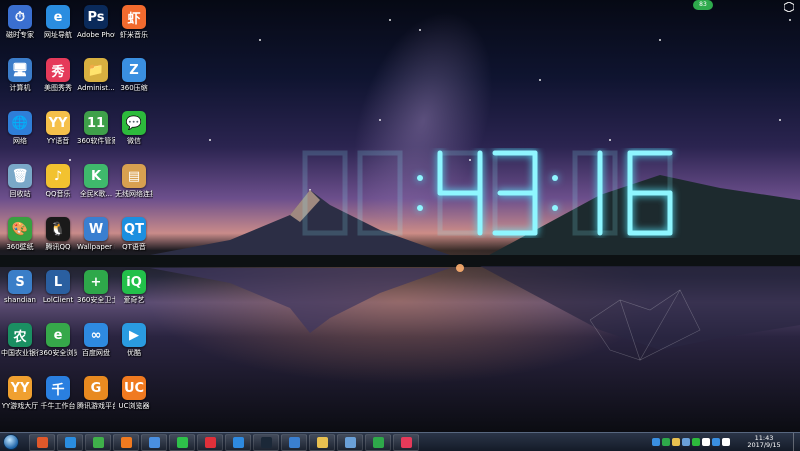  I want to click on icon-30: G 腾讯游戏平台, so click(96, 399).